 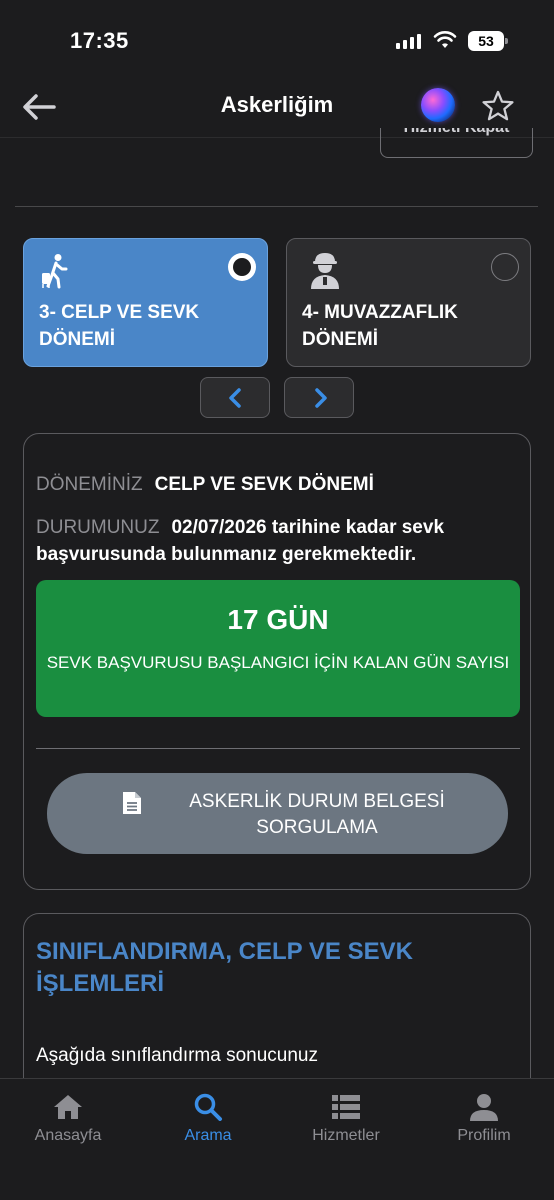 What do you see at coordinates (484, 1135) in the screenshot?
I see `tab-label: Profilim` at bounding box center [484, 1135].